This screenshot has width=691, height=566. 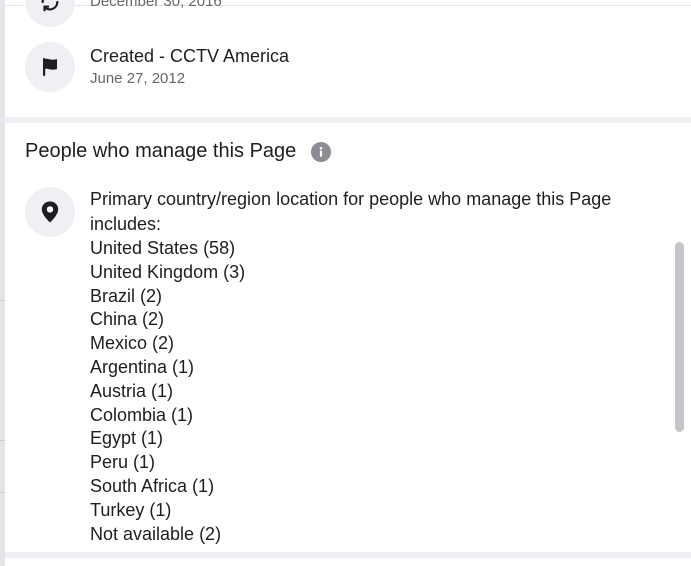 What do you see at coordinates (163, 248) in the screenshot?
I see `list-item: United States (58)` at bounding box center [163, 248].